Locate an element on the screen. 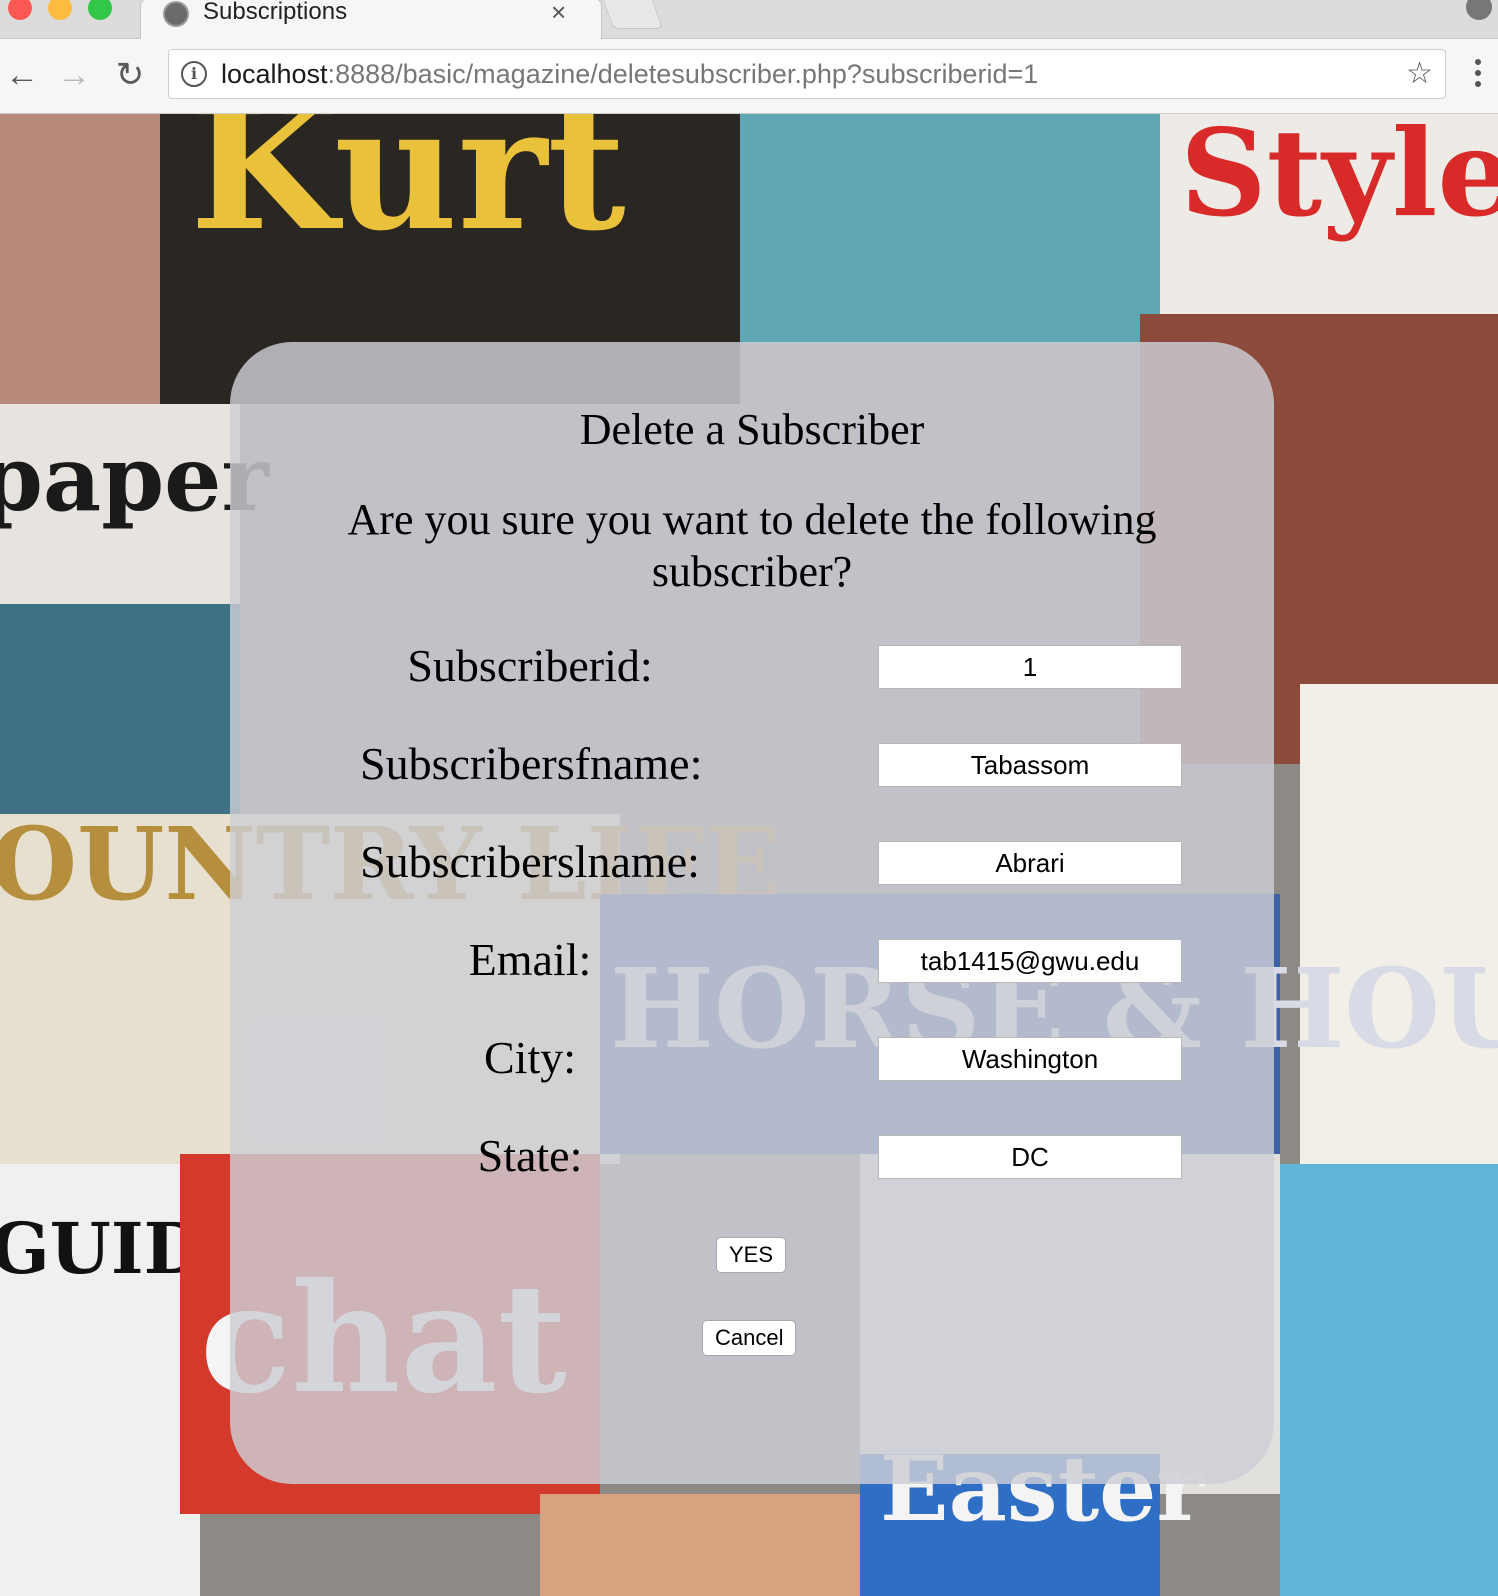 This screenshot has height=1596, width=1498. new-tab-button is located at coordinates (633, 14).